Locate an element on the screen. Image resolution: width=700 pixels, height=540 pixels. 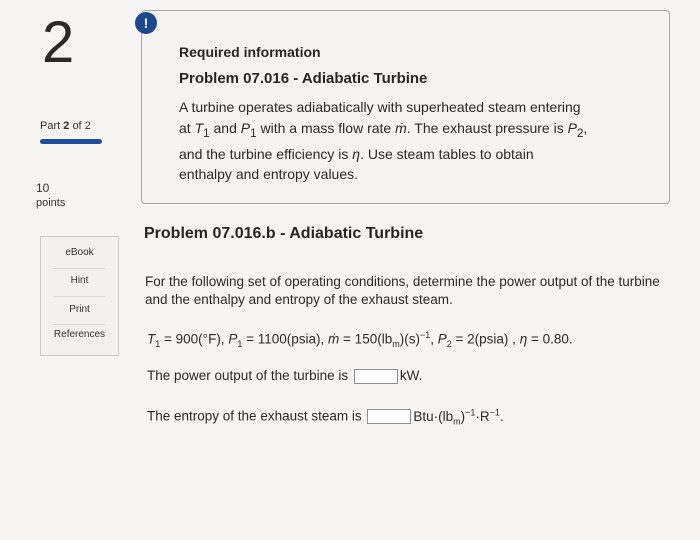
part-total: 2 is located at coordinates (87, 126).